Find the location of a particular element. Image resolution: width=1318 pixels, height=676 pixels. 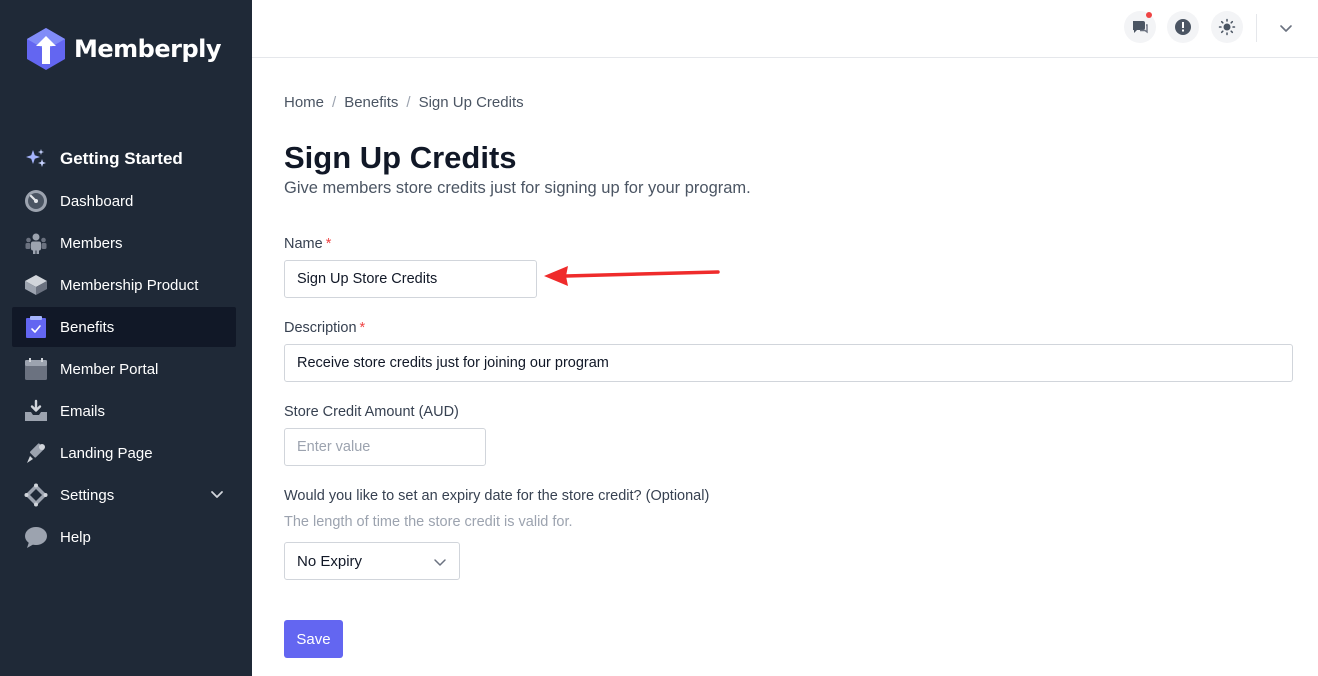

users-icon is located at coordinates (36, 243).